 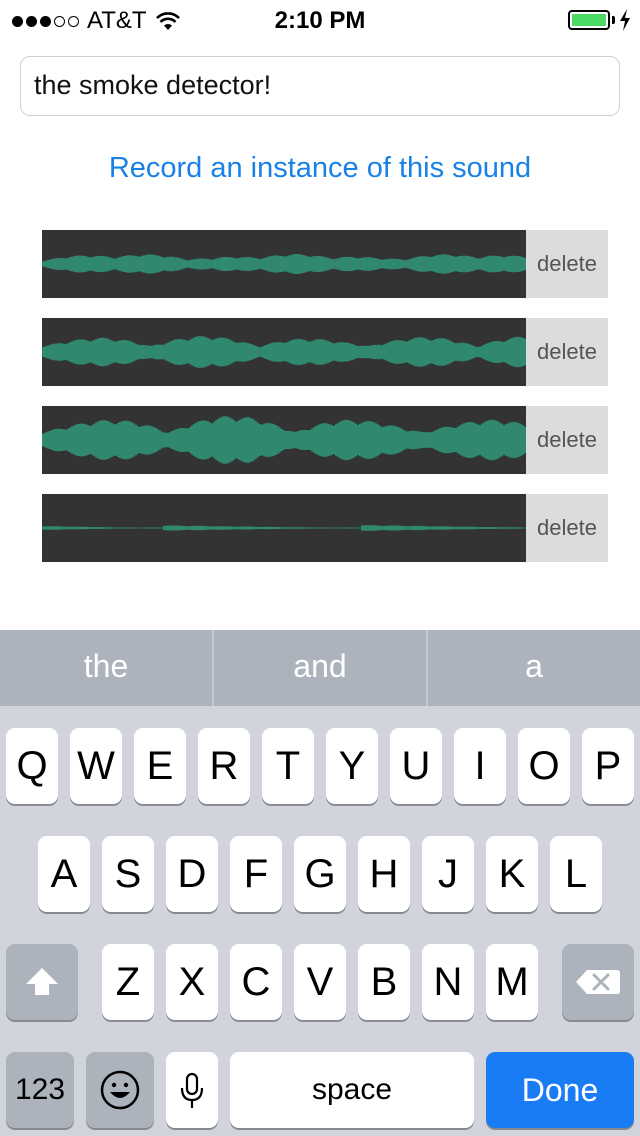 What do you see at coordinates (448, 874) in the screenshot?
I see `key-j: J` at bounding box center [448, 874].